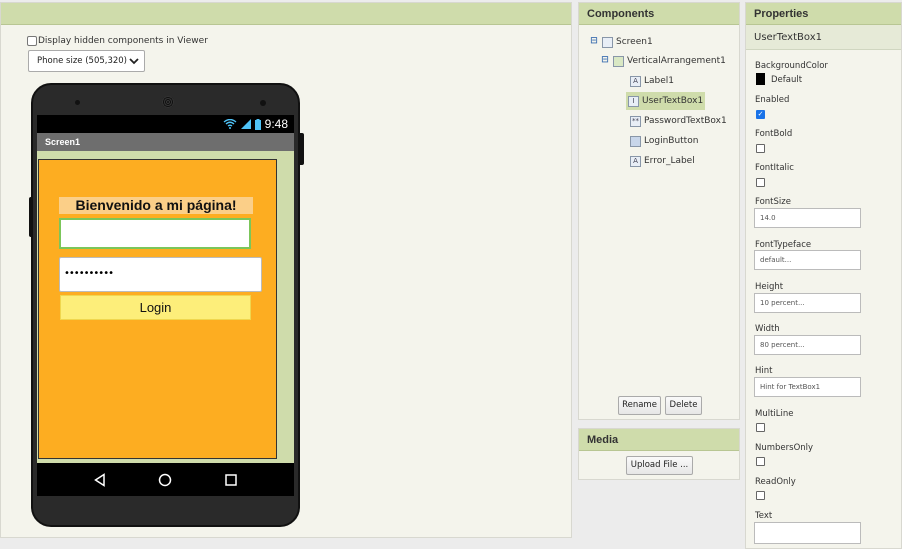 The width and height of the screenshot is (902, 549). What do you see at coordinates (774, 134) in the screenshot?
I see `prop-fontbold-label: FontBold` at bounding box center [774, 134].